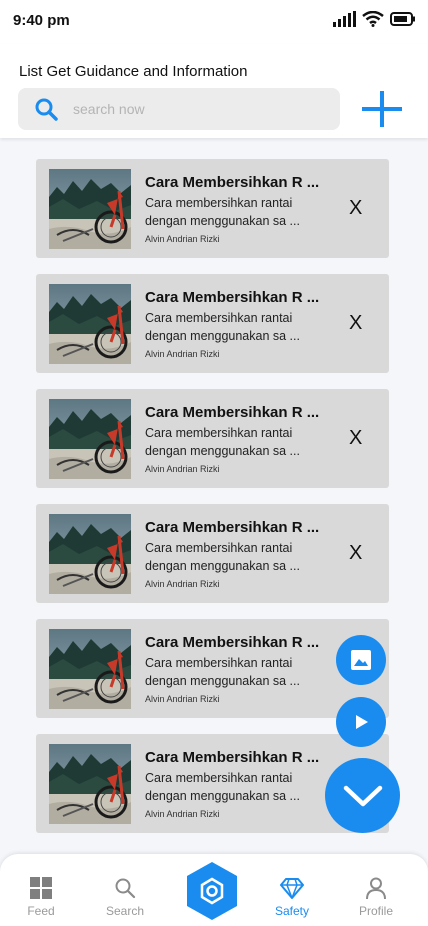  What do you see at coordinates (133, 71) in the screenshot?
I see `page-title: List Get Guidance and Information` at bounding box center [133, 71].